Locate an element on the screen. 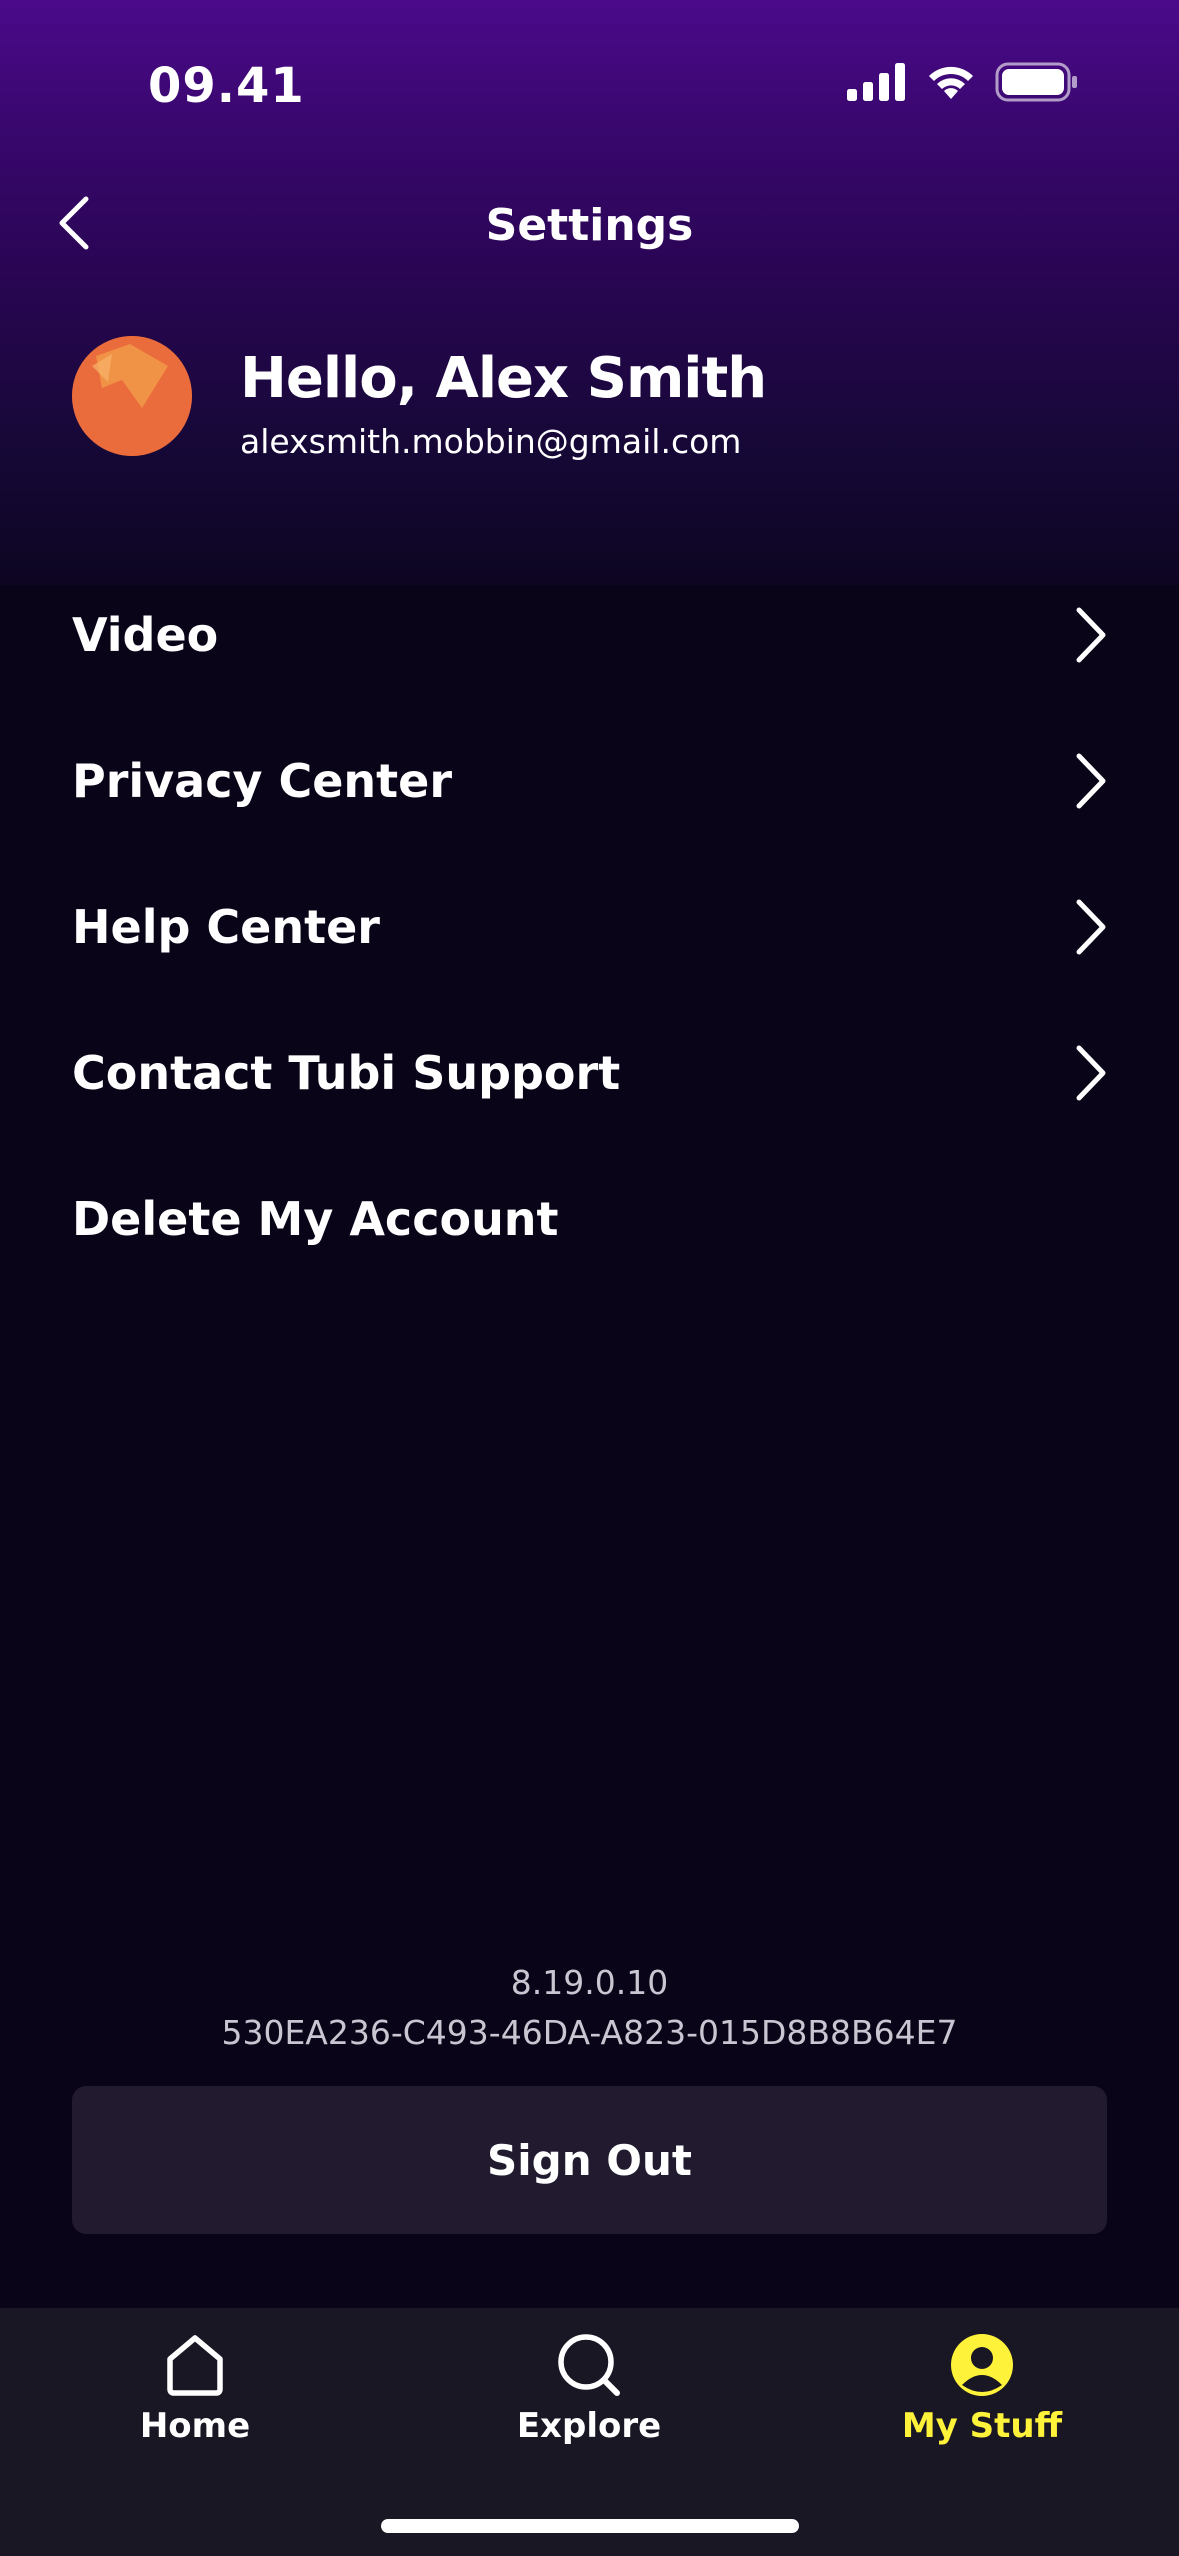  status-icons is located at coordinates (963, 84).